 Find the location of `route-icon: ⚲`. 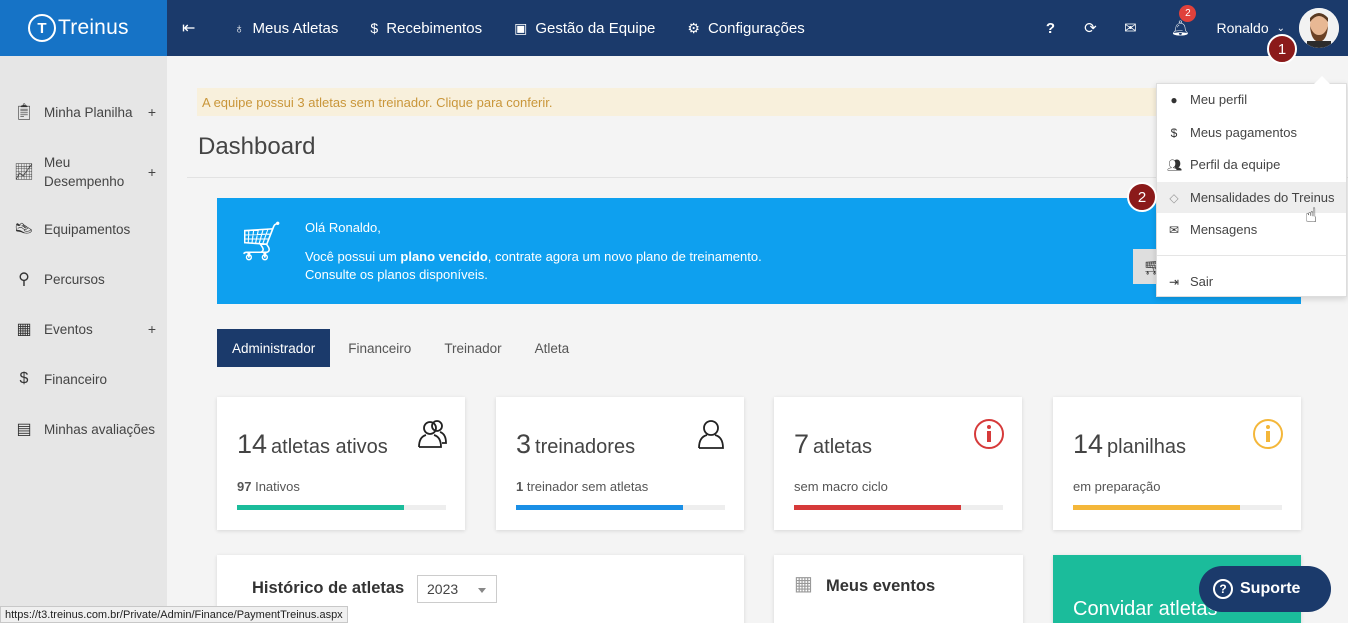

route-icon: ⚲ is located at coordinates (24, 279).